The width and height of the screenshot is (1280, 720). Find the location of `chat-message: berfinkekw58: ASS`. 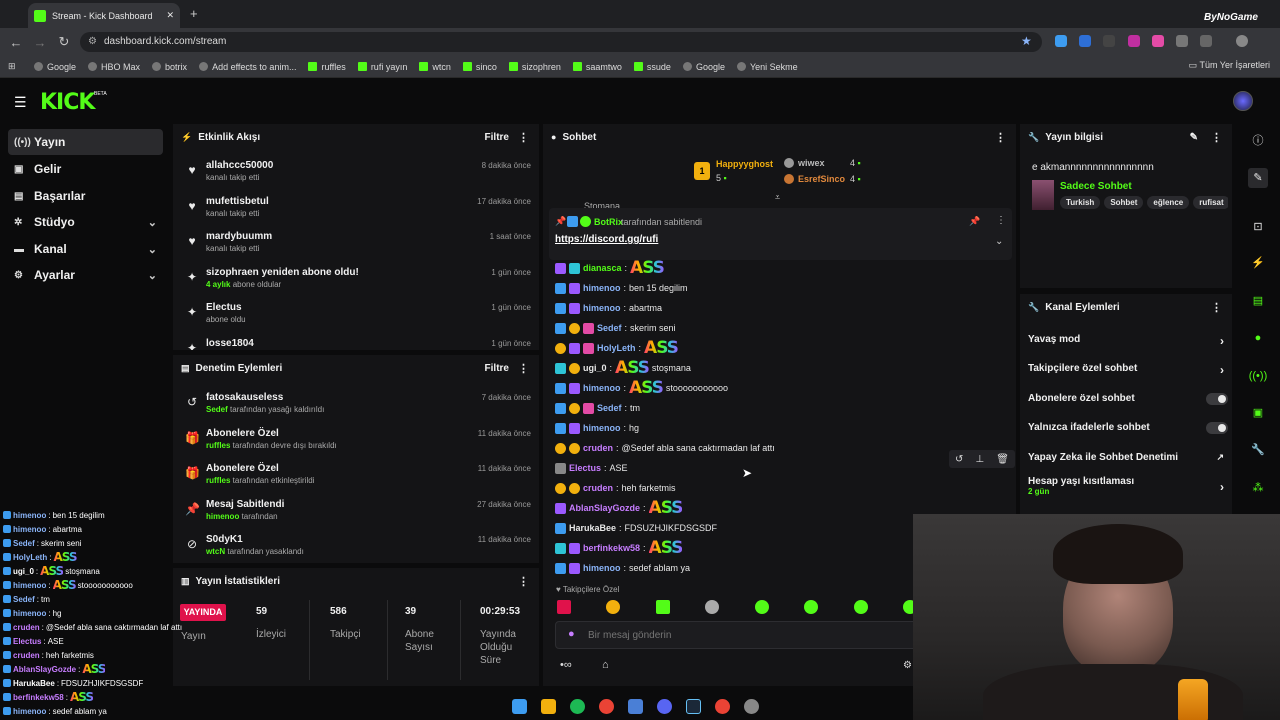

chat-message: berfinkekw58: ASS is located at coordinates (620, 548).